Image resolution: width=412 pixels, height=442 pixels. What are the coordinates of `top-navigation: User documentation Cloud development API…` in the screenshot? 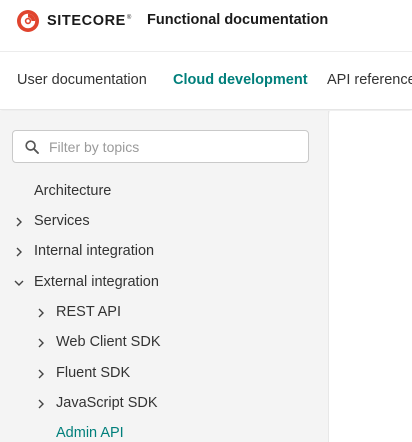 It's located at (206, 81).